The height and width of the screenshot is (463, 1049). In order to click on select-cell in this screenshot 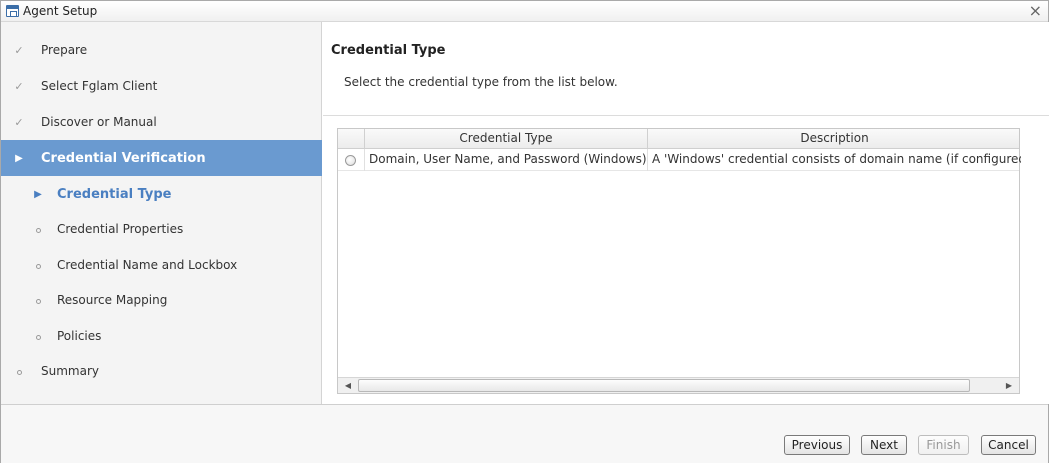, I will do `click(351, 160)`.